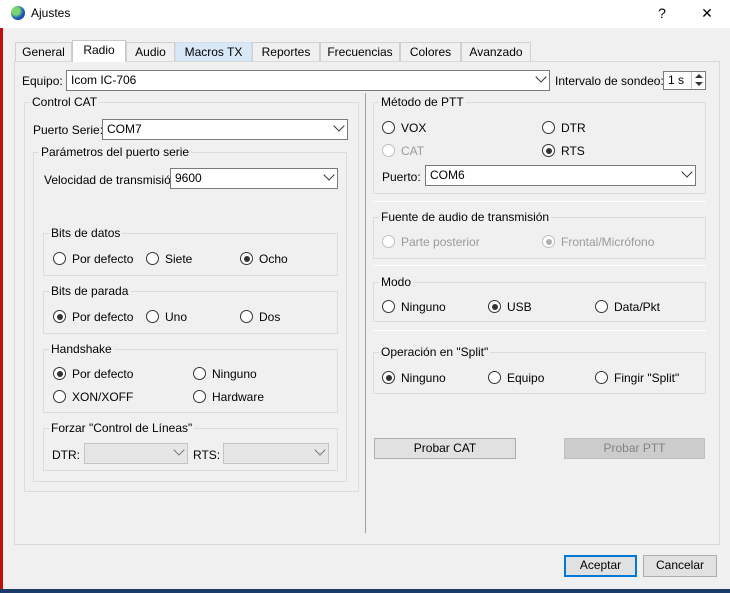 The image size is (730, 593). Describe the element at coordinates (90, 291) in the screenshot. I see `stop-bits-title: Bits de parada` at that location.